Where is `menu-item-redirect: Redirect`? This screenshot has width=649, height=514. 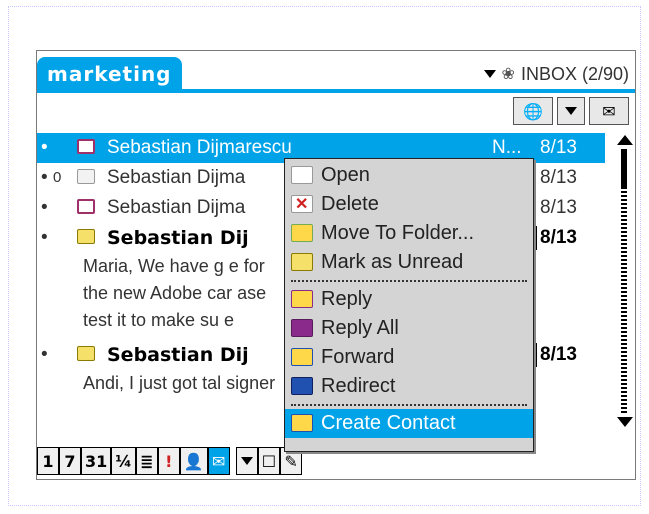 menu-item-redirect: Redirect is located at coordinates (409, 386).